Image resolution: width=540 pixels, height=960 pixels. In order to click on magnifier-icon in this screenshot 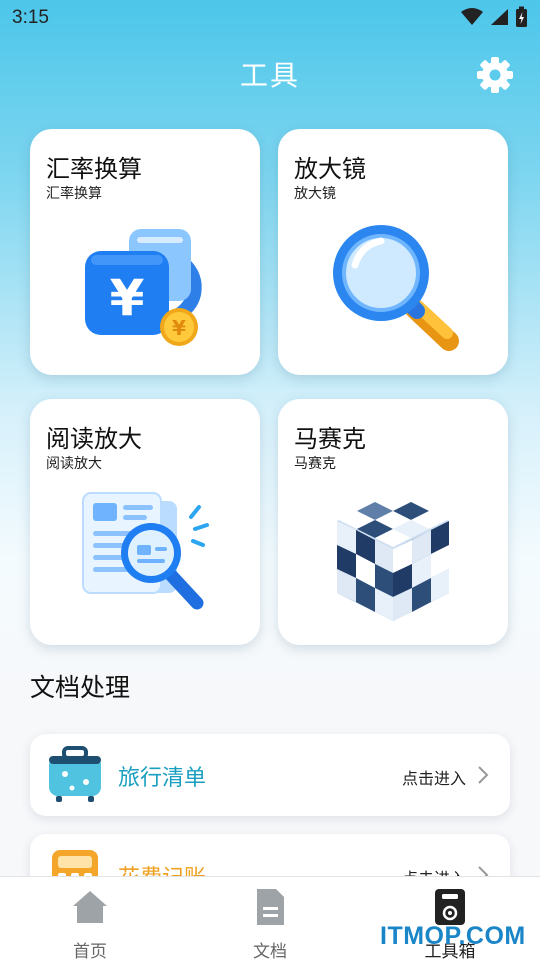, I will do `click(396, 288)`.